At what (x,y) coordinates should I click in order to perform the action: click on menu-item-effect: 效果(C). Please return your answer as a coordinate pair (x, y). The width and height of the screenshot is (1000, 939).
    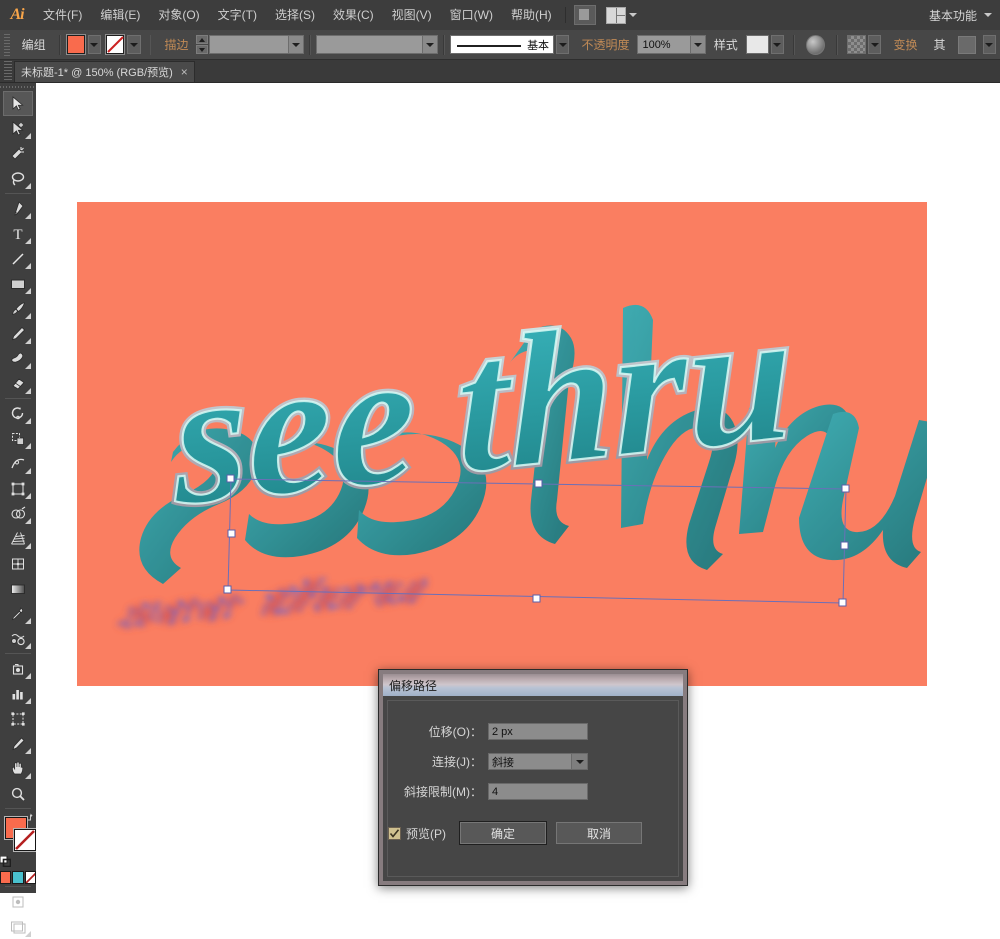
    Looking at the image, I should click on (353, 15).